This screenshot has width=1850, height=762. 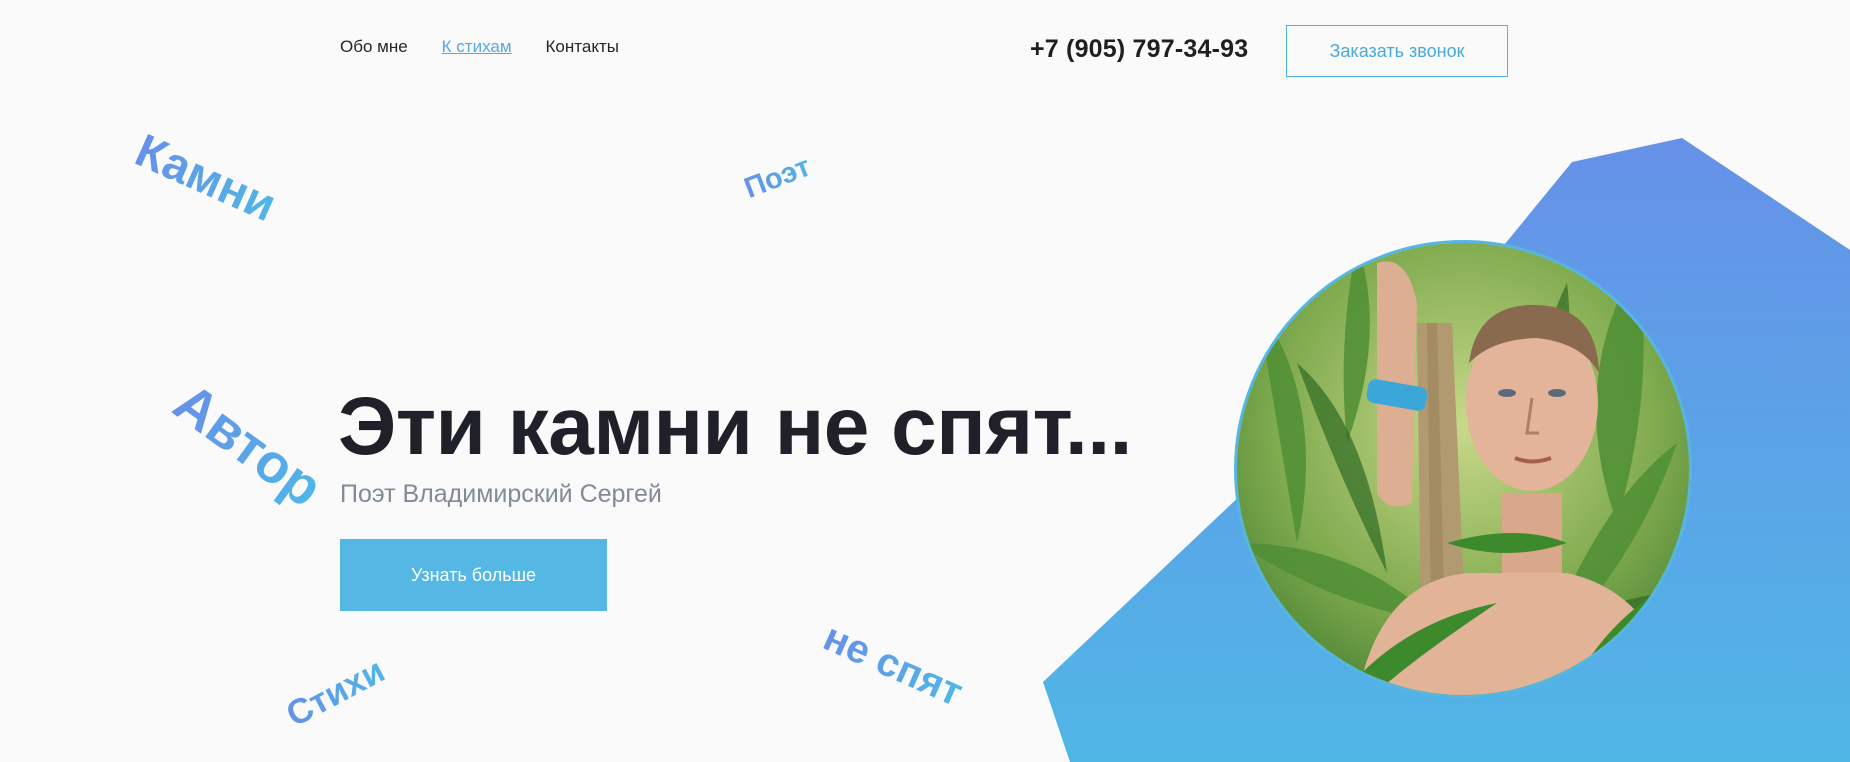 What do you see at coordinates (1139, 49) in the screenshot?
I see `phone-number: +7 (905) 797-34-93` at bounding box center [1139, 49].